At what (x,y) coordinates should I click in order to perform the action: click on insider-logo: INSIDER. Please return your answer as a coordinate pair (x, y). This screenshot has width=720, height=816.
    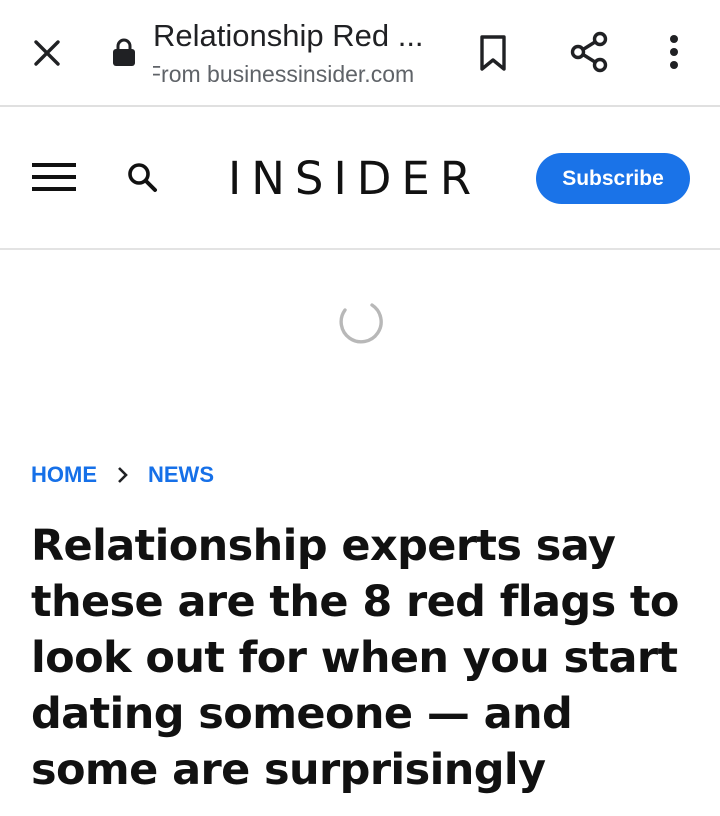
    Looking at the image, I should click on (354, 178).